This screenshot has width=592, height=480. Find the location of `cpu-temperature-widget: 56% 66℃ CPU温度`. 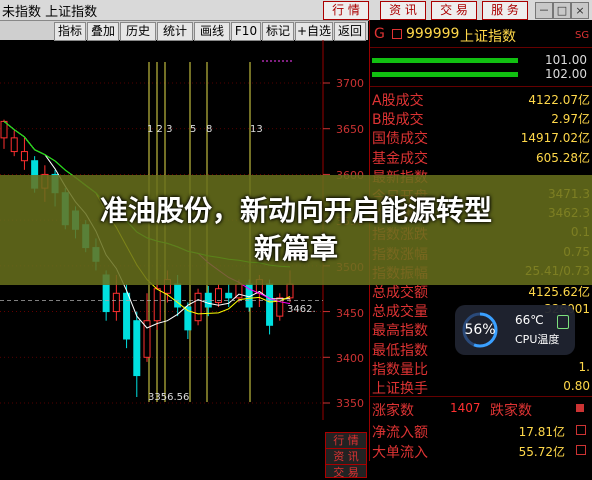

cpu-temperature-widget: 56% 66℃ CPU温度 is located at coordinates (515, 330).